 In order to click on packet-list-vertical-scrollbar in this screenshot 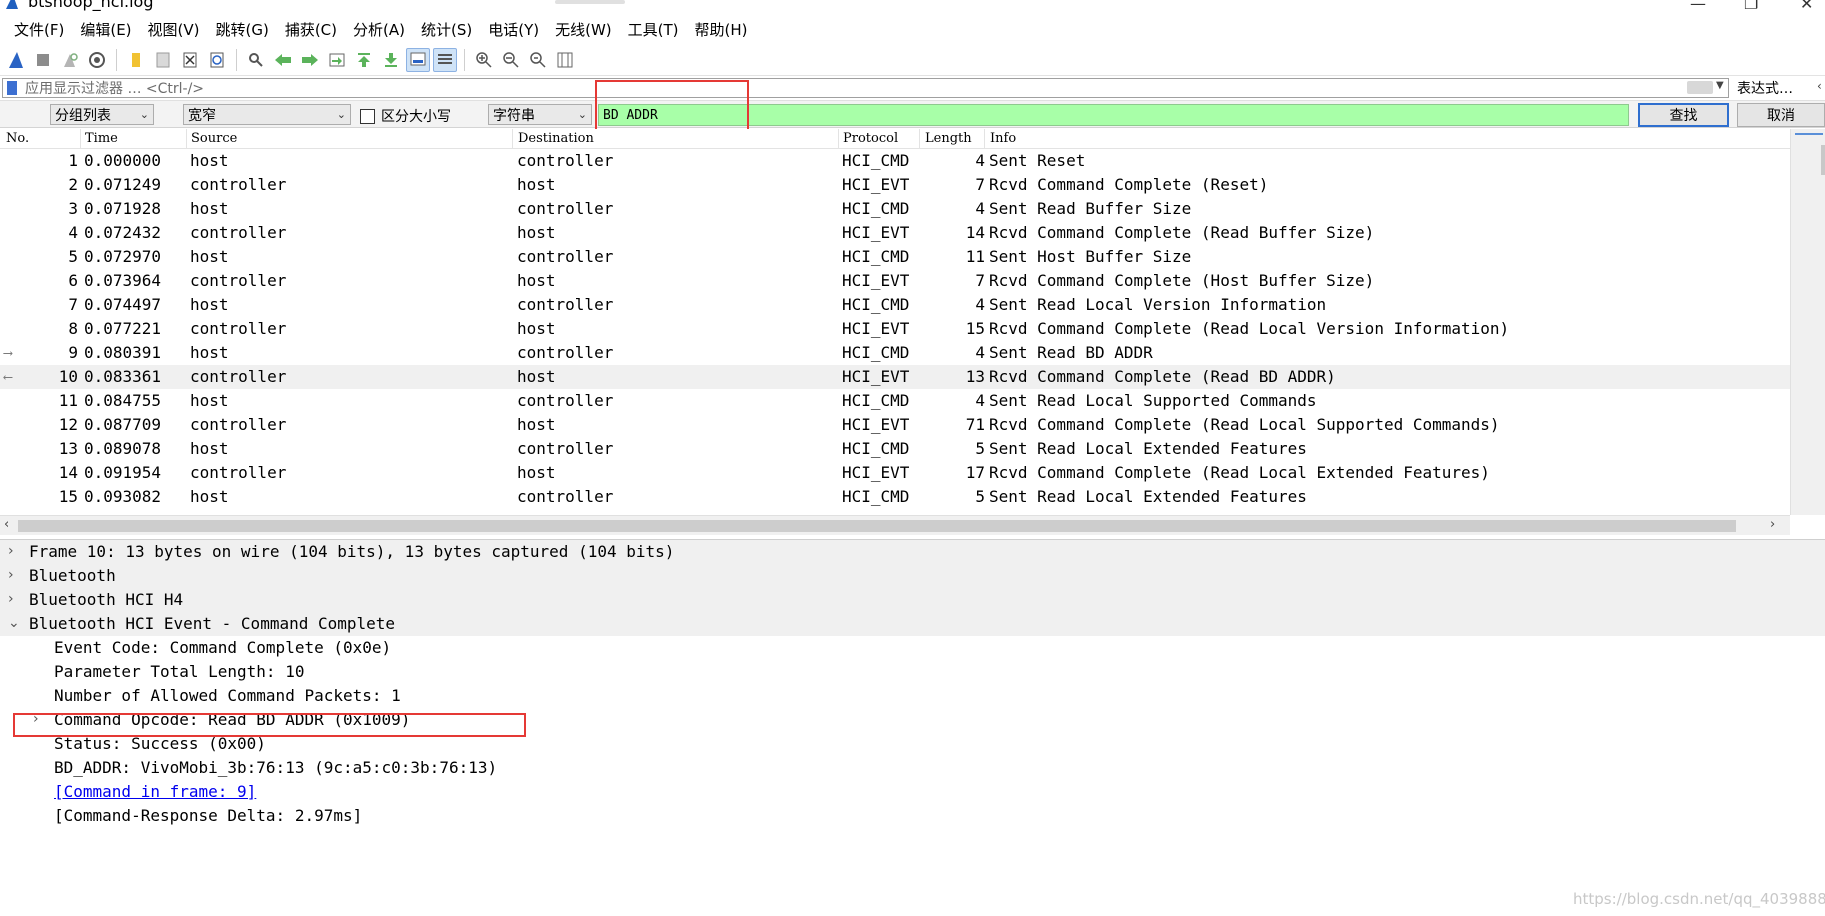, I will do `click(1807, 322)`.